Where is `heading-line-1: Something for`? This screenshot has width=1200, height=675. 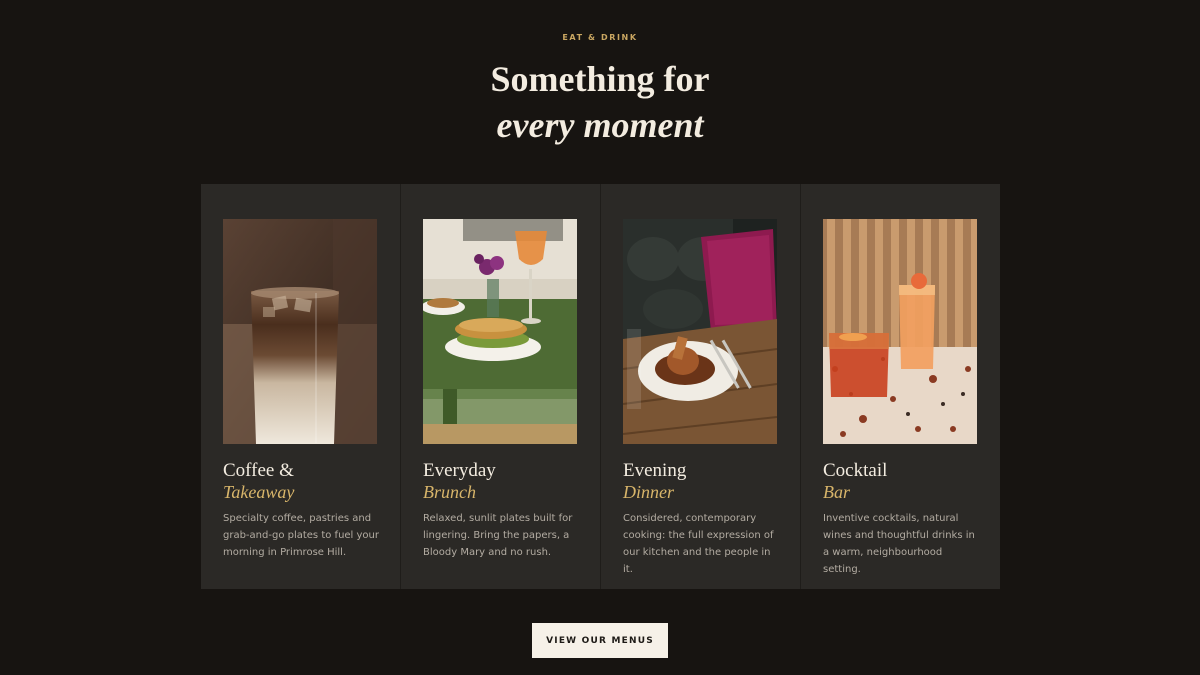
heading-line-1: Something for is located at coordinates (600, 79).